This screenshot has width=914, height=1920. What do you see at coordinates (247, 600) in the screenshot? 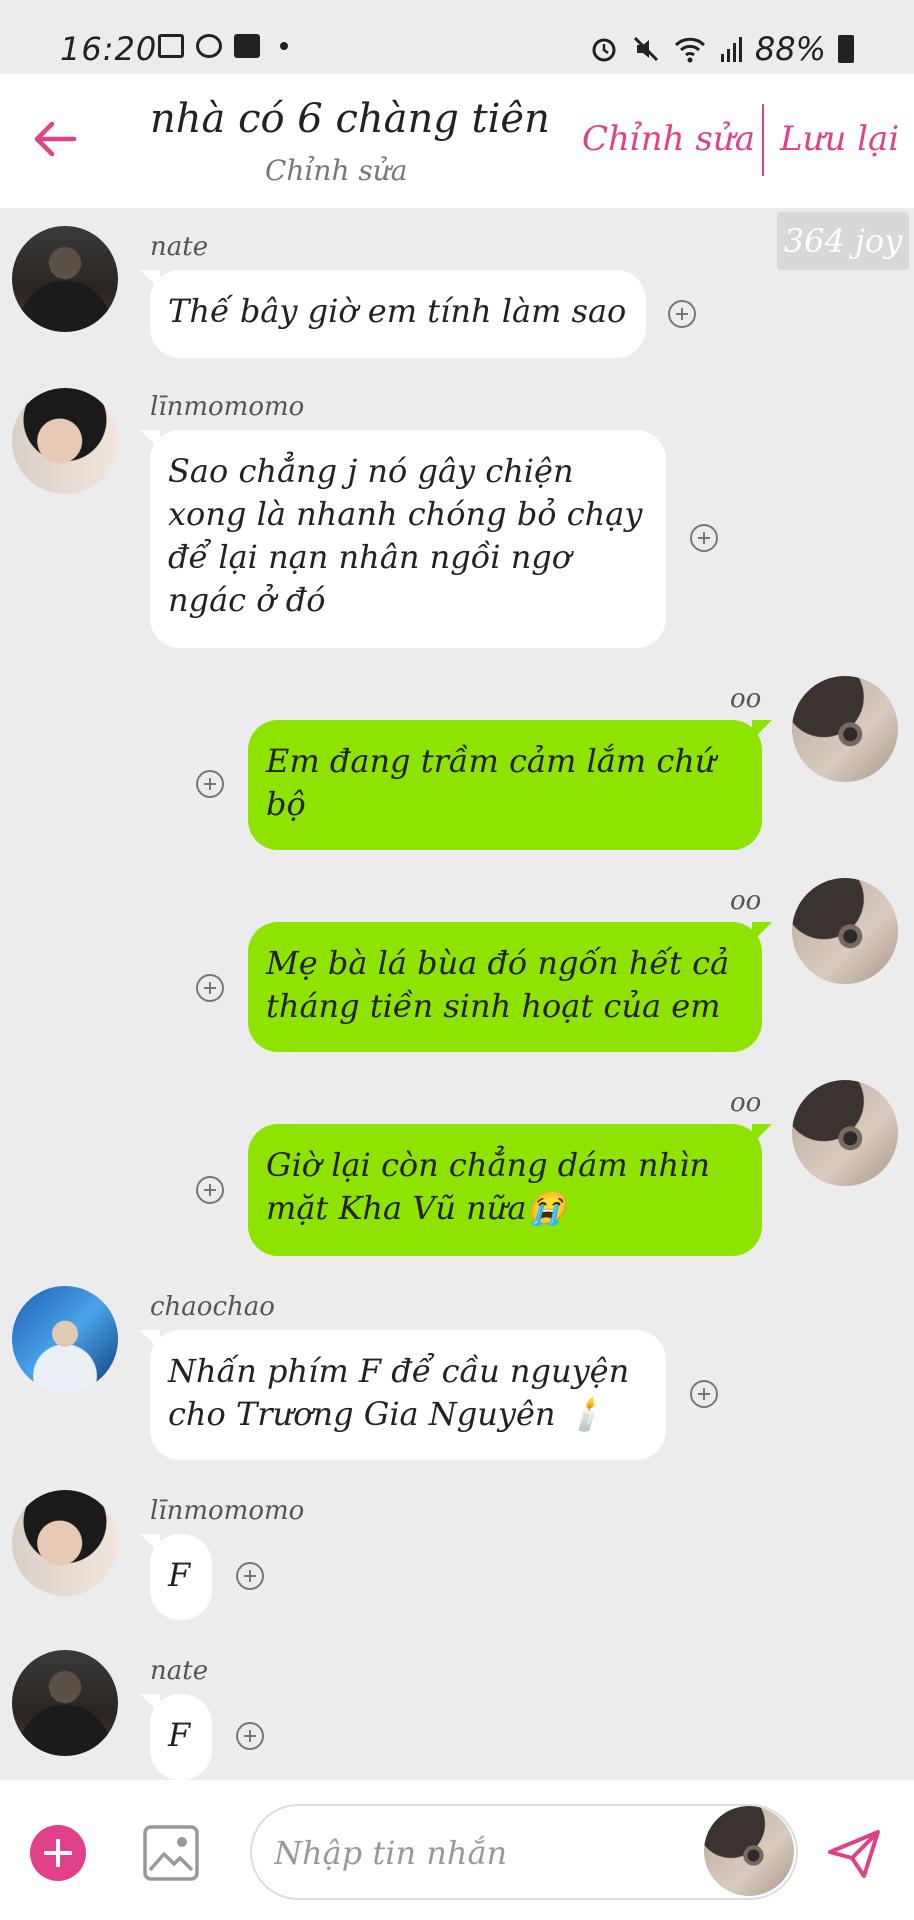
I see `message-line: ngác ở đó` at bounding box center [247, 600].